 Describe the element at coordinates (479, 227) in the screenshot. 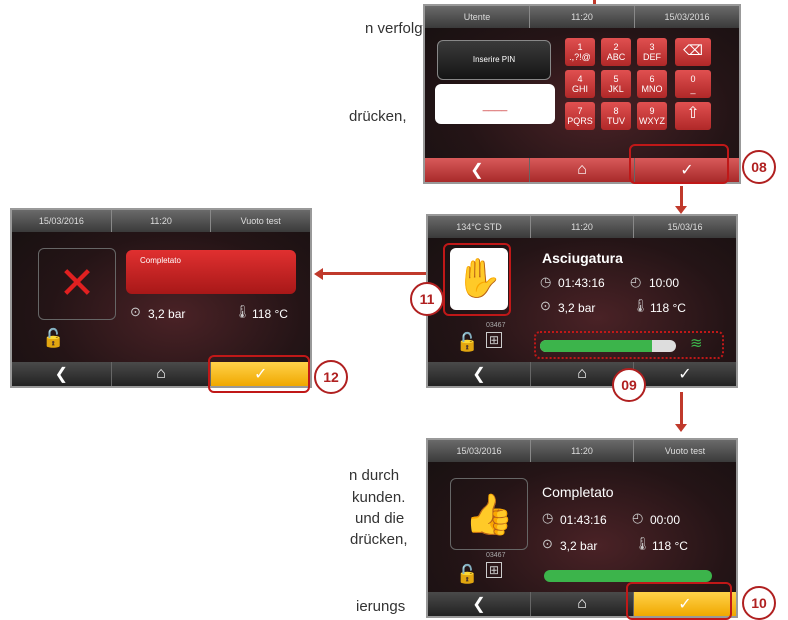

I see `program-label: 134°C STD` at that location.